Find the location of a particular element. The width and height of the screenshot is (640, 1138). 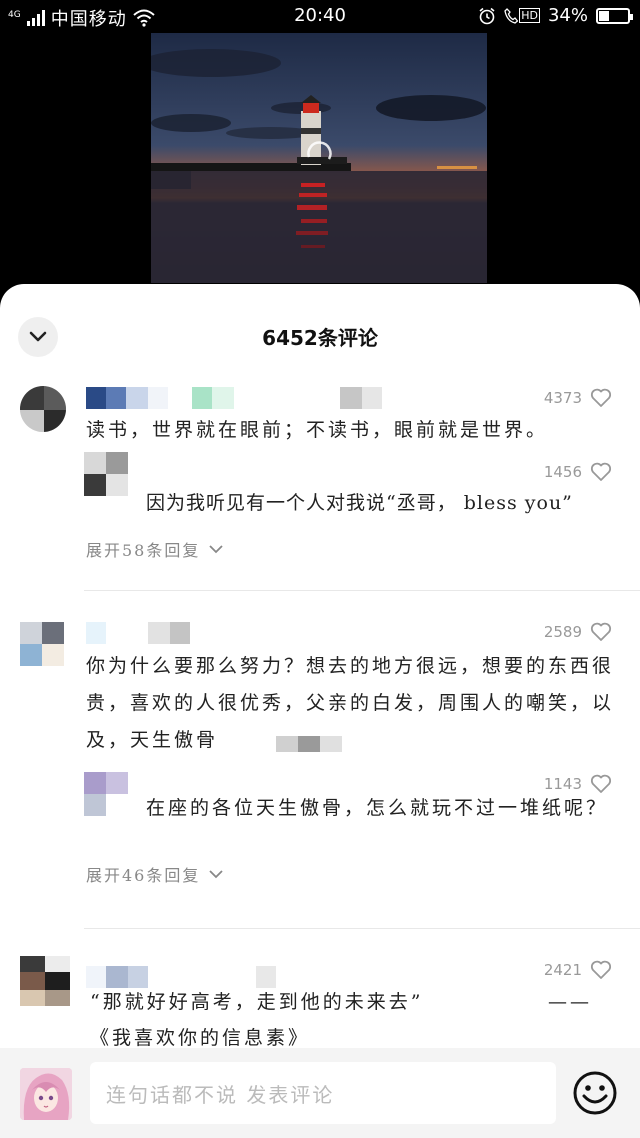

video-player is located at coordinates (319, 158).